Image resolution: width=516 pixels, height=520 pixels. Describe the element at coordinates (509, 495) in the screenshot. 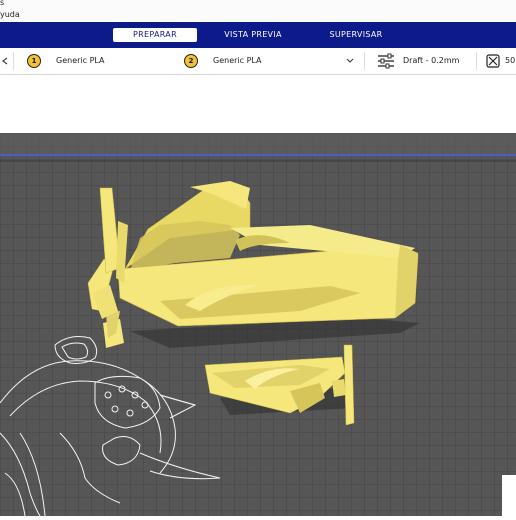

I see `view-control-panel` at that location.